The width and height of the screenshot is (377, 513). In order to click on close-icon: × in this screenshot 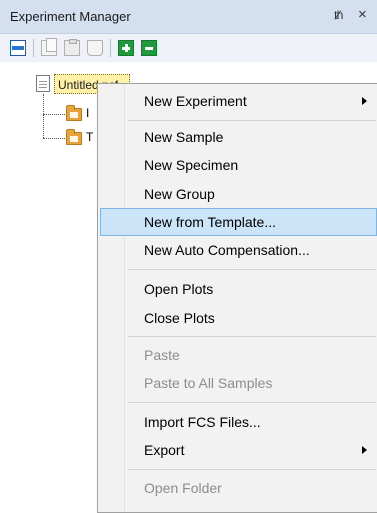, I will do `click(362, 14)`.